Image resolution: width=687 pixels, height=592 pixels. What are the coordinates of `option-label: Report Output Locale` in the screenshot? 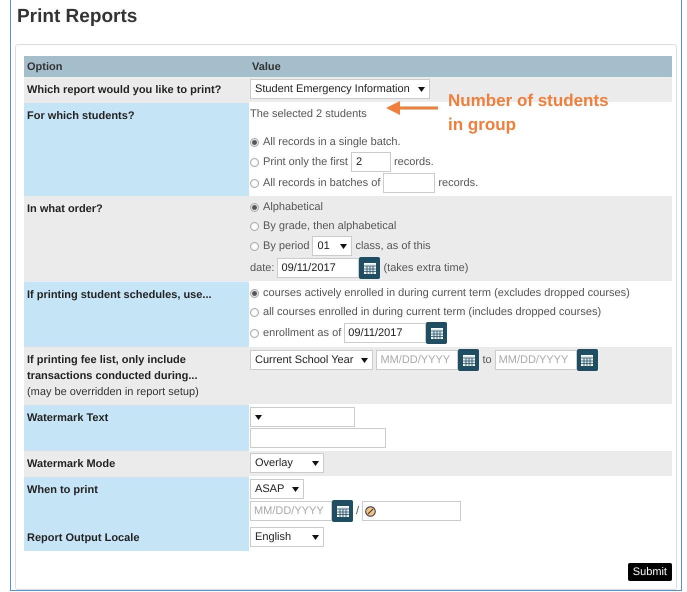 It's located at (83, 538).